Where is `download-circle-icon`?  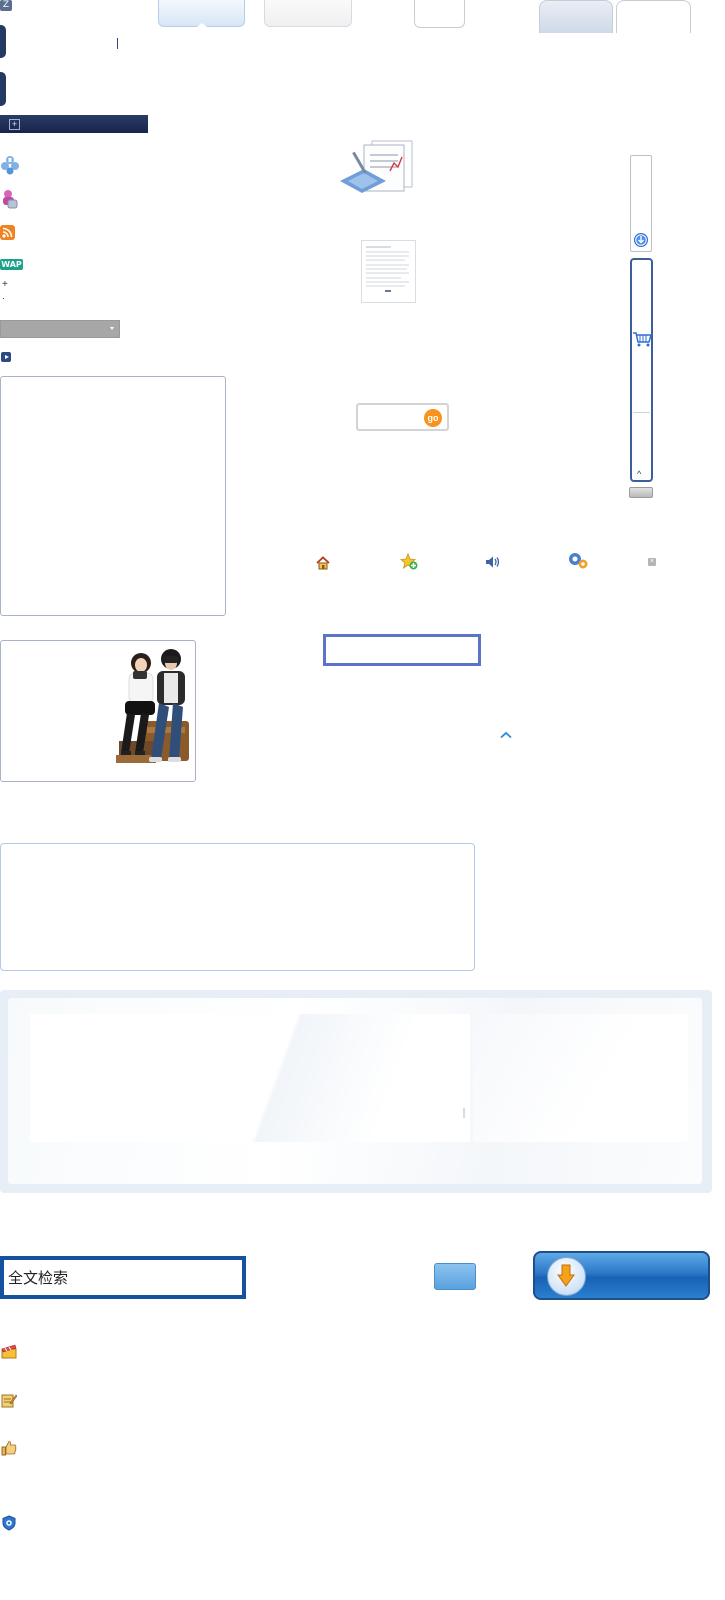
download-circle-icon is located at coordinates (641, 240).